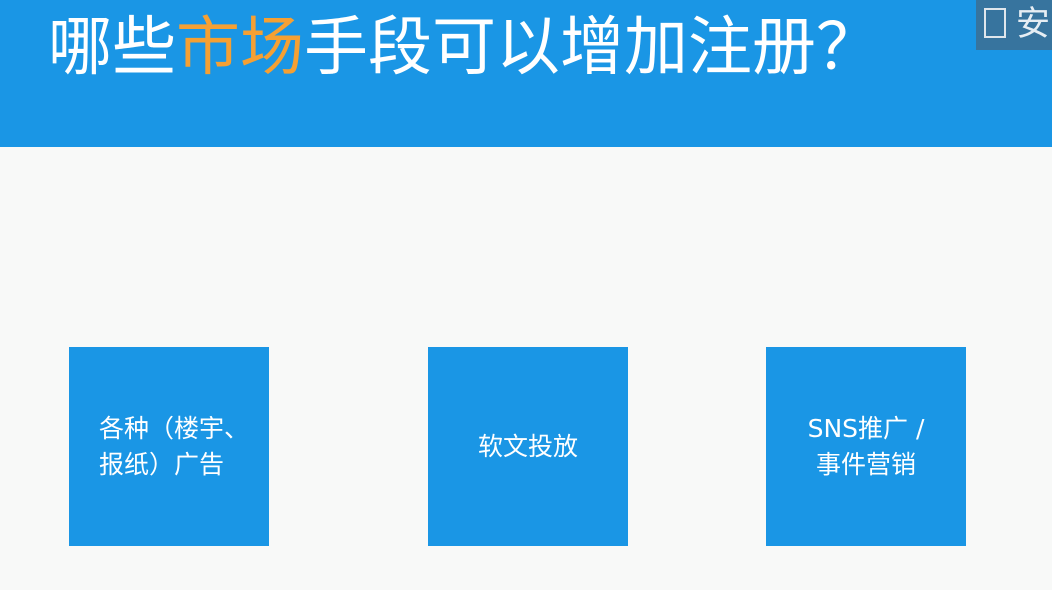 The image size is (1052, 590). I want to click on title-suffix: 手段可以增加注册？, so click(592, 48).